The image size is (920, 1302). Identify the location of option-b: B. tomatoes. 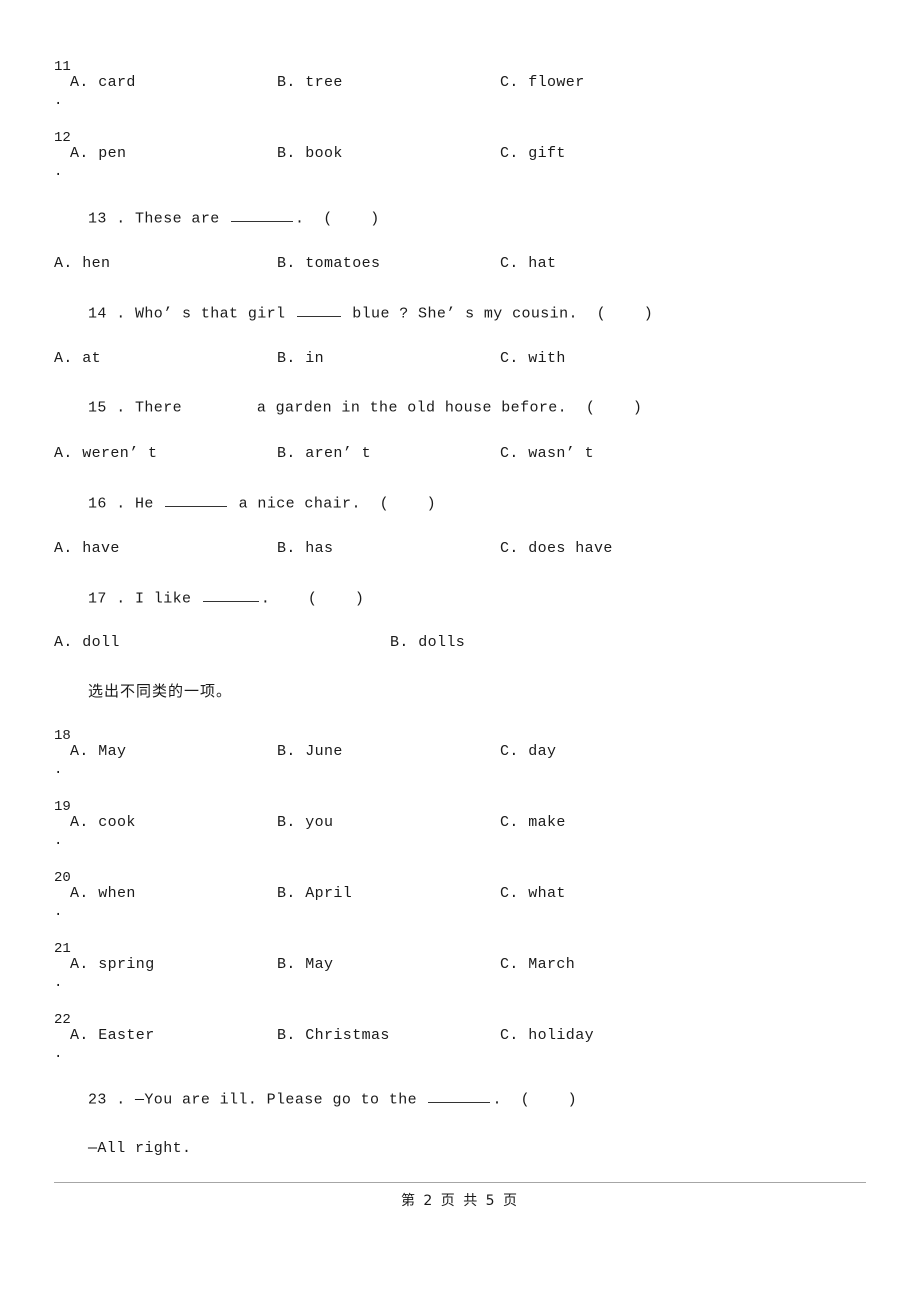
(328, 263).